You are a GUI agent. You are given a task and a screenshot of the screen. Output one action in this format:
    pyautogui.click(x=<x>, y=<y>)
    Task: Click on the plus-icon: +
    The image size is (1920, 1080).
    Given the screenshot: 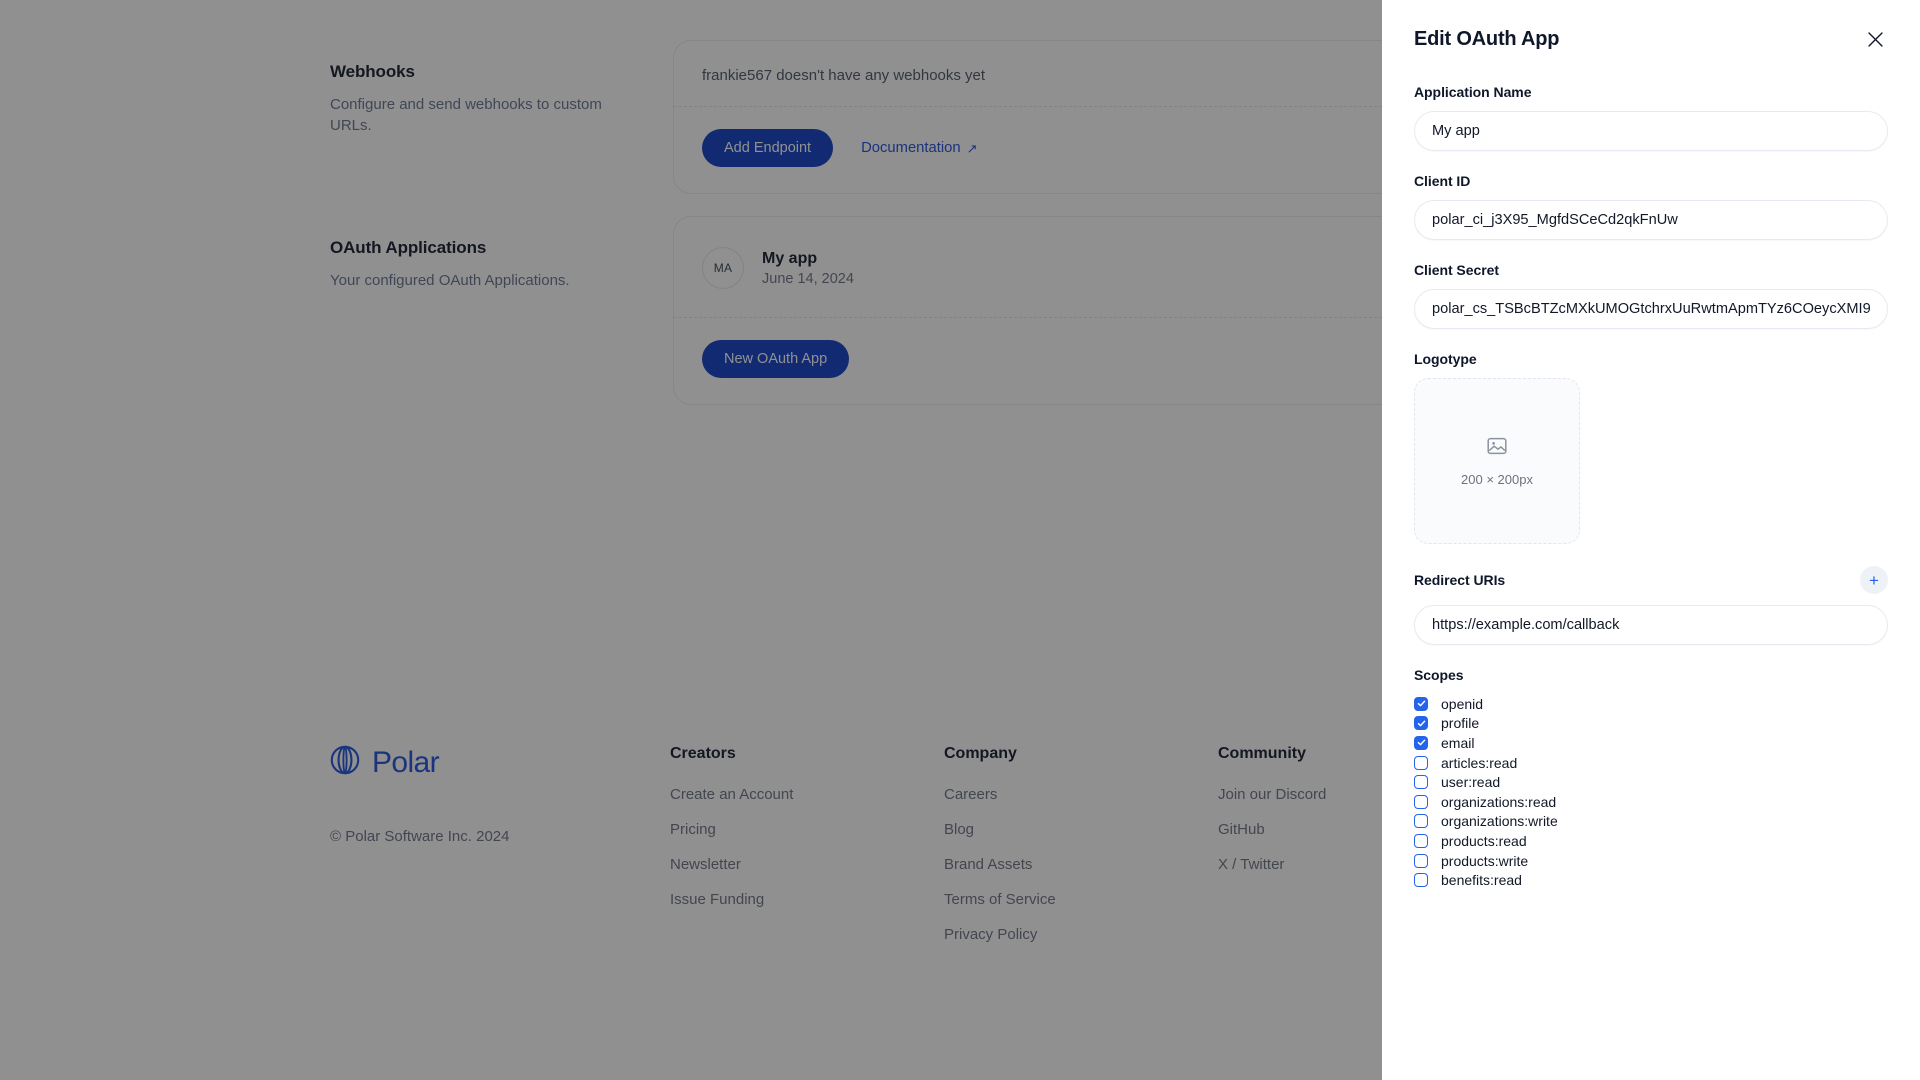 What is the action you would take?
    pyautogui.click(x=1874, y=580)
    